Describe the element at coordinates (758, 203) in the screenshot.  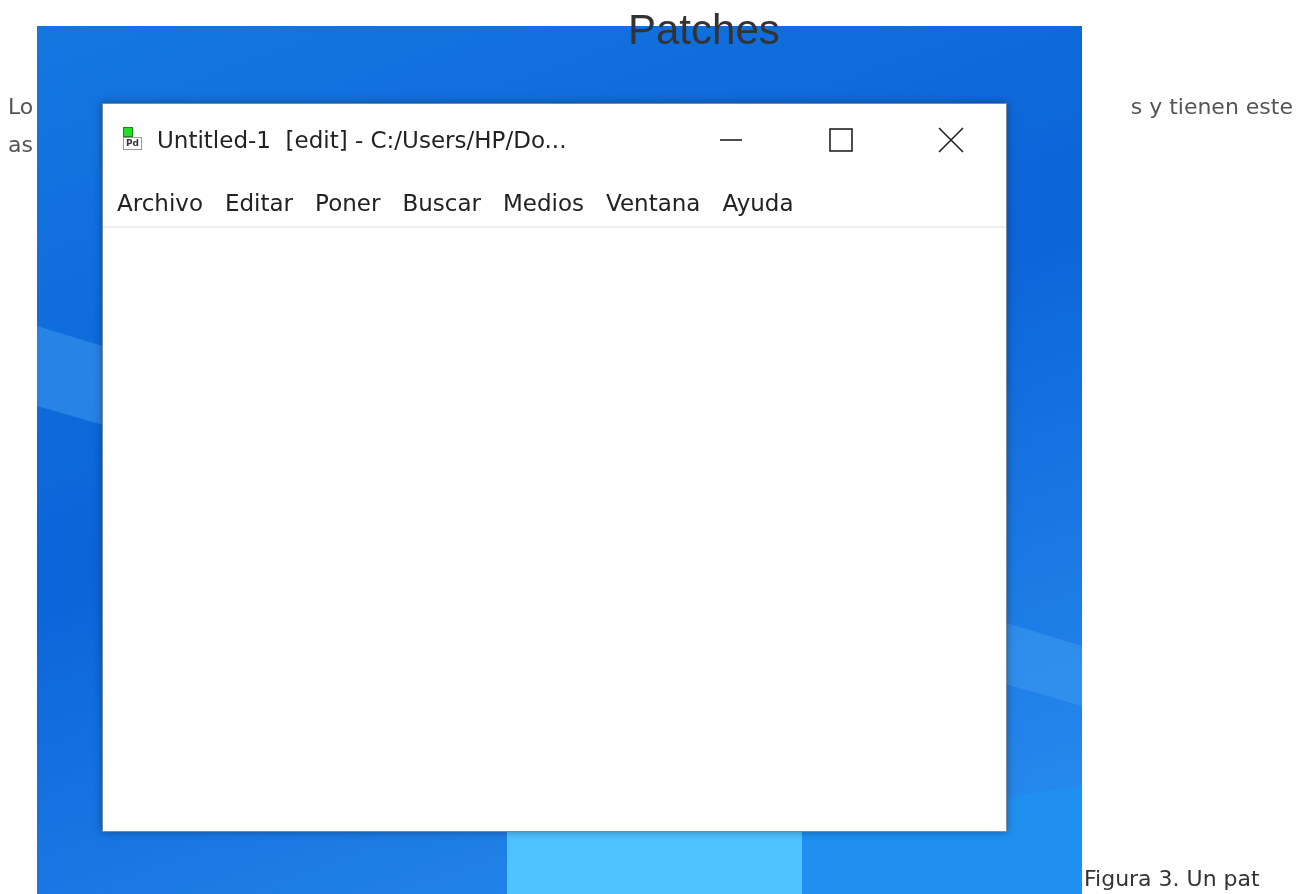
I see `menu-item: Ayuda` at that location.